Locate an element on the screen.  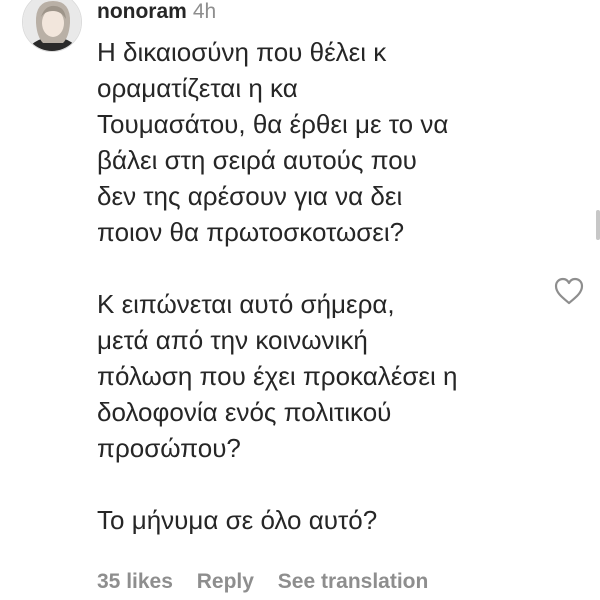
username: nonoram is located at coordinates (142, 11).